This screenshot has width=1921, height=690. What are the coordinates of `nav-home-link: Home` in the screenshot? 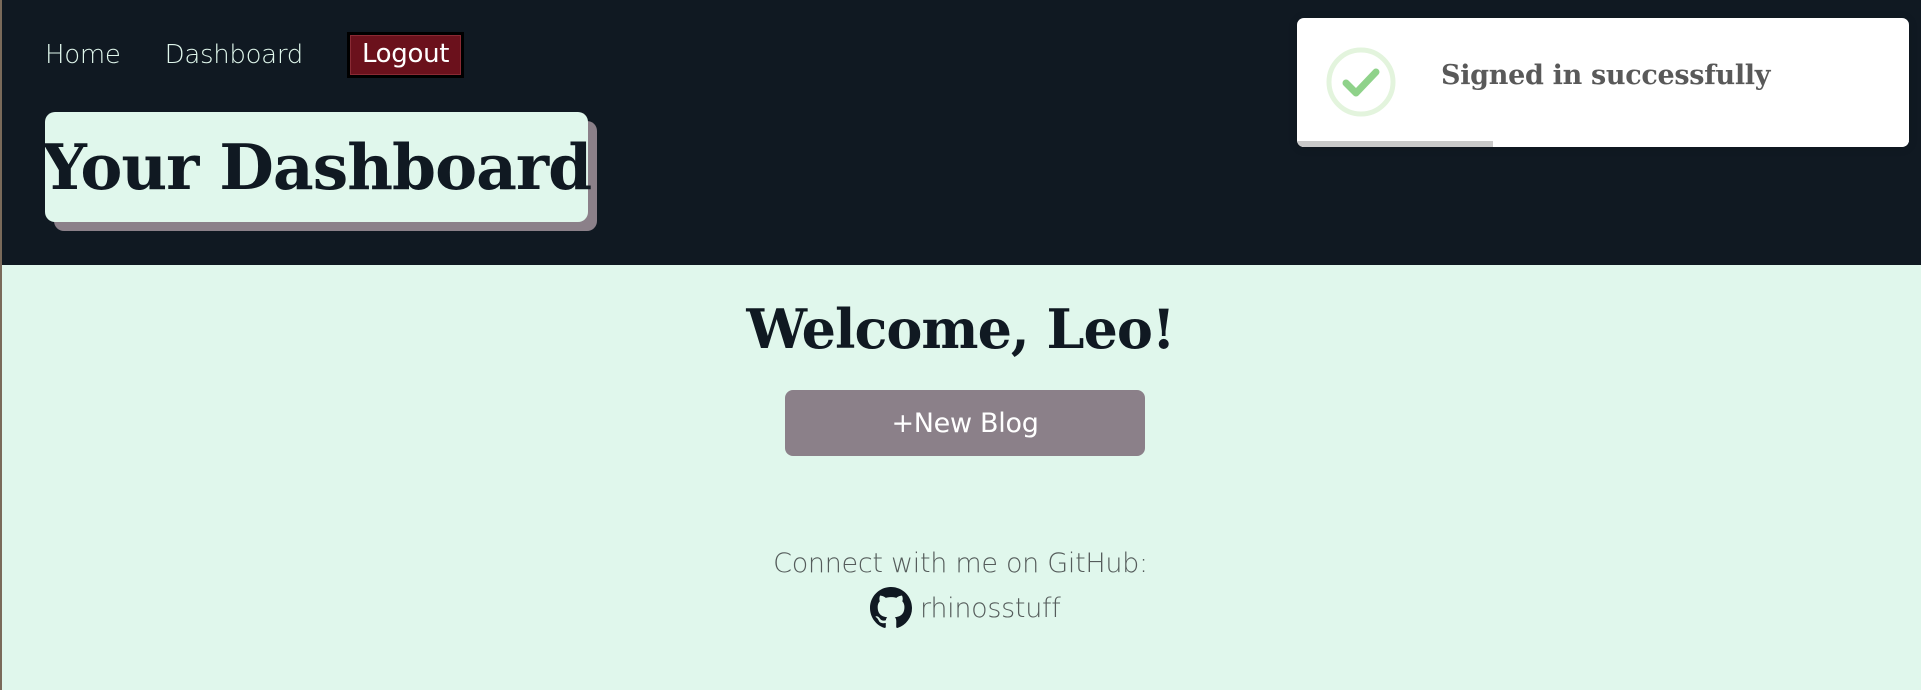 It's located at (83, 55).